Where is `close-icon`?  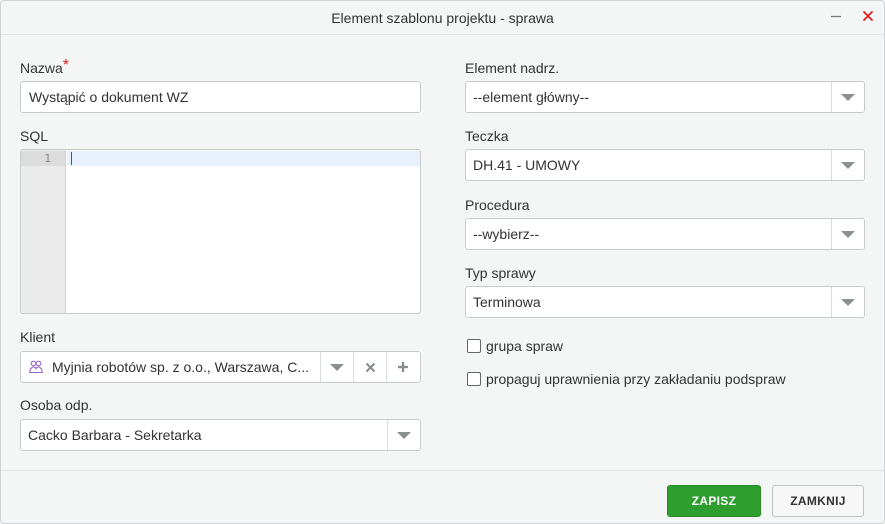 close-icon is located at coordinates (868, 16).